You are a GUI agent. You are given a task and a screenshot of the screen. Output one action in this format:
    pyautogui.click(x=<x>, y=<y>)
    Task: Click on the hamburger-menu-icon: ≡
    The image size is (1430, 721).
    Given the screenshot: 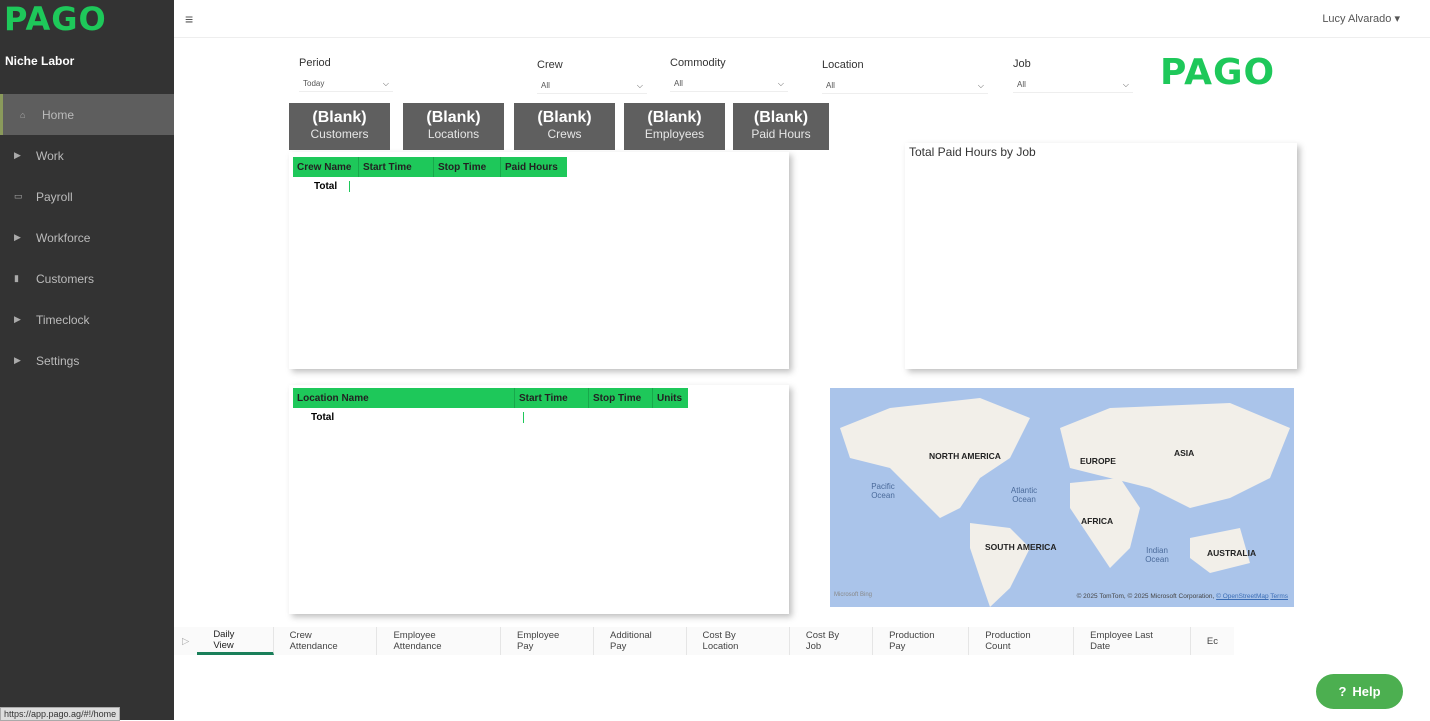 What is the action you would take?
    pyautogui.click(x=189, y=19)
    